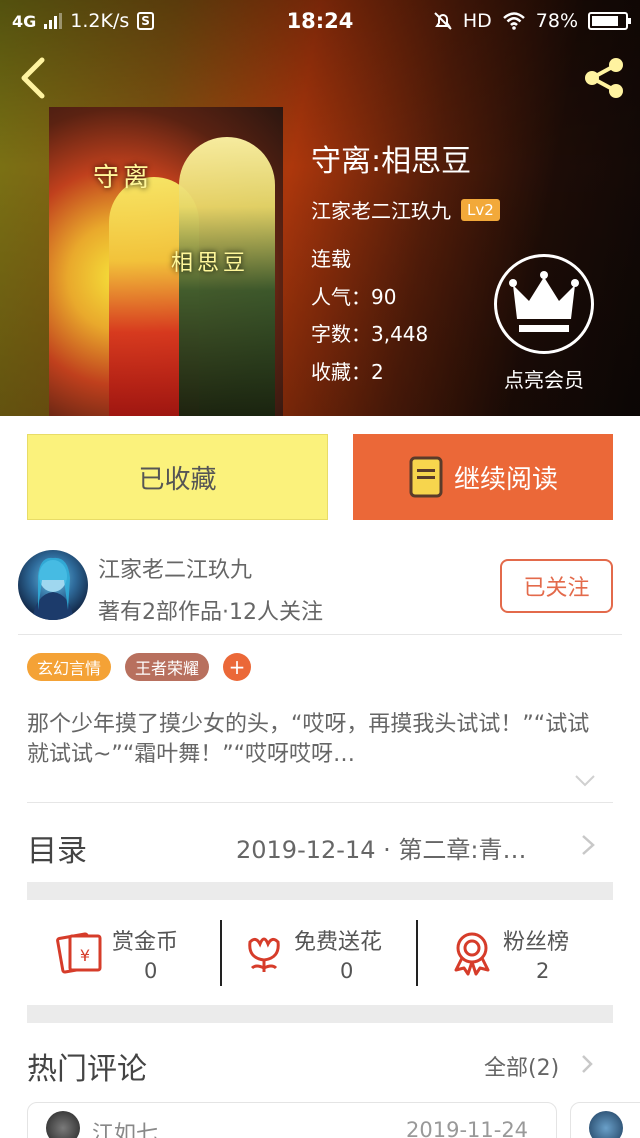 Image resolution: width=640 pixels, height=1138 pixels. What do you see at coordinates (210, 612) in the screenshot?
I see `author-card-stats: 著有2部作品·12人关注` at bounding box center [210, 612].